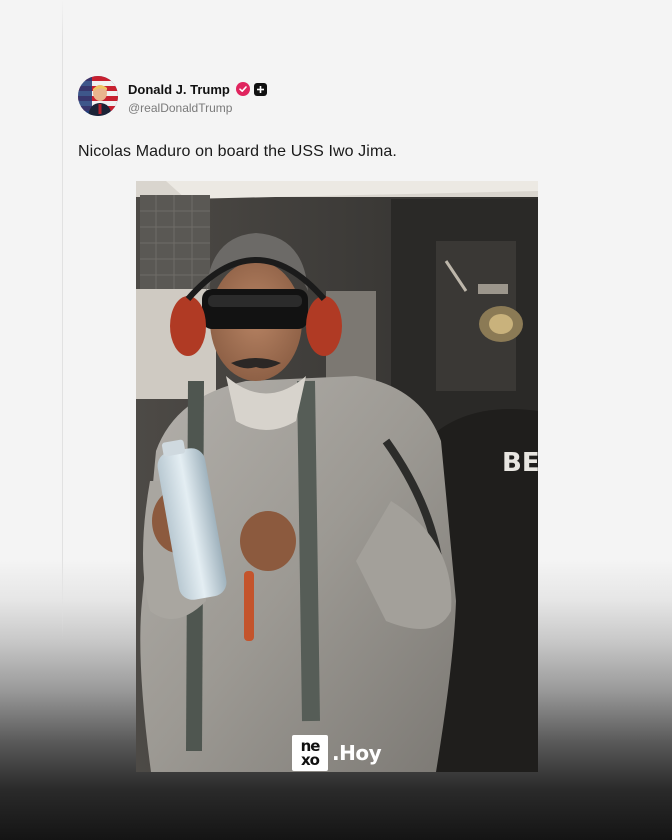 The width and height of the screenshot is (672, 840). I want to click on plus-badge-icon, so click(260, 89).